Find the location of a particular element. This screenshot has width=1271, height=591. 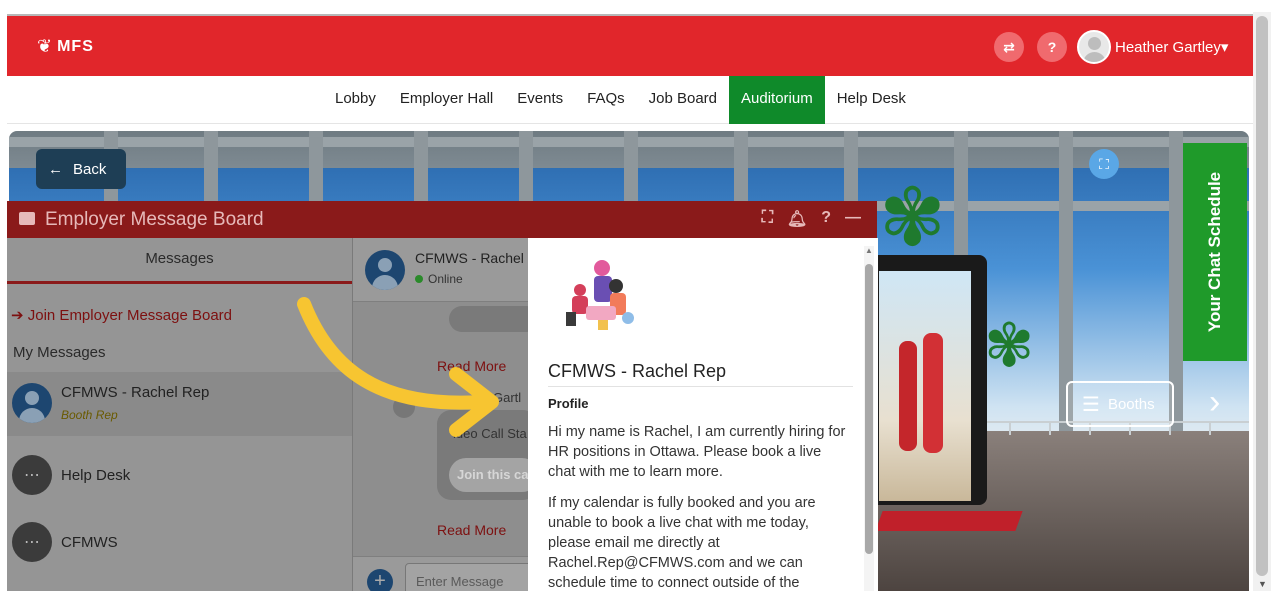

add-attachment-icon: + is located at coordinates (380, 580).